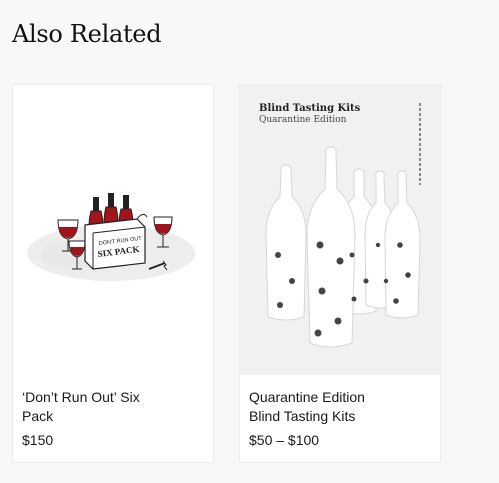  What do you see at coordinates (107, 407) in the screenshot?
I see `product-name: ‘Don’t Run Out’ Six Pack` at bounding box center [107, 407].